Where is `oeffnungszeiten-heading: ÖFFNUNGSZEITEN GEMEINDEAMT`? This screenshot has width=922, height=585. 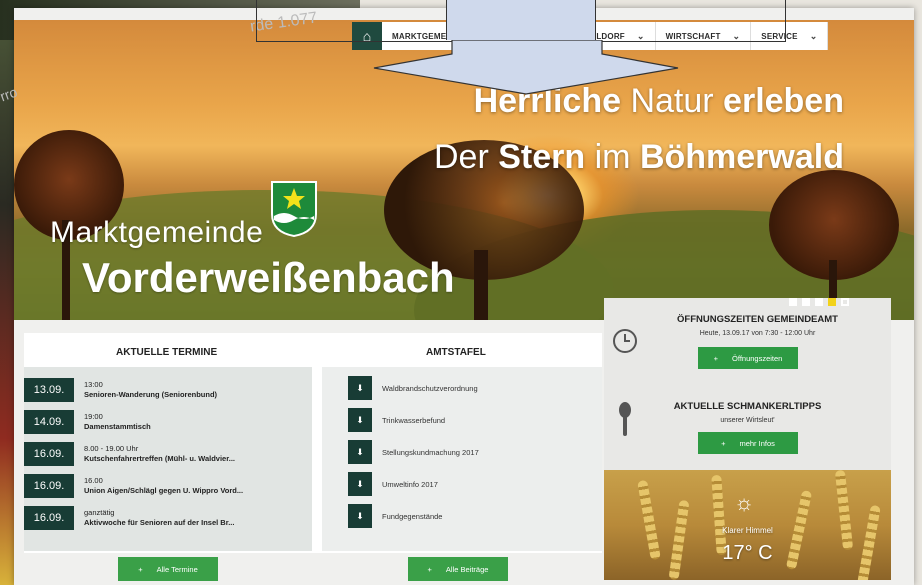 oeffnungszeiten-heading: ÖFFNUNGSZEITEN GEMEINDEAMT is located at coordinates (757, 319).